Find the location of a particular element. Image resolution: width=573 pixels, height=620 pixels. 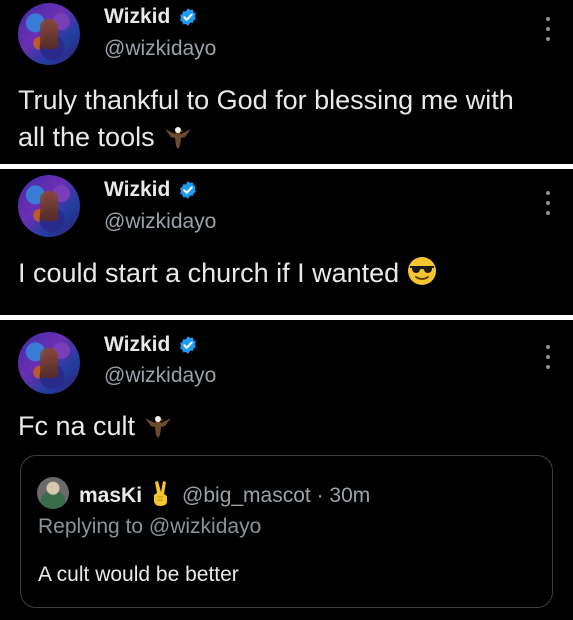

sunglasses-emoji is located at coordinates (422, 276).